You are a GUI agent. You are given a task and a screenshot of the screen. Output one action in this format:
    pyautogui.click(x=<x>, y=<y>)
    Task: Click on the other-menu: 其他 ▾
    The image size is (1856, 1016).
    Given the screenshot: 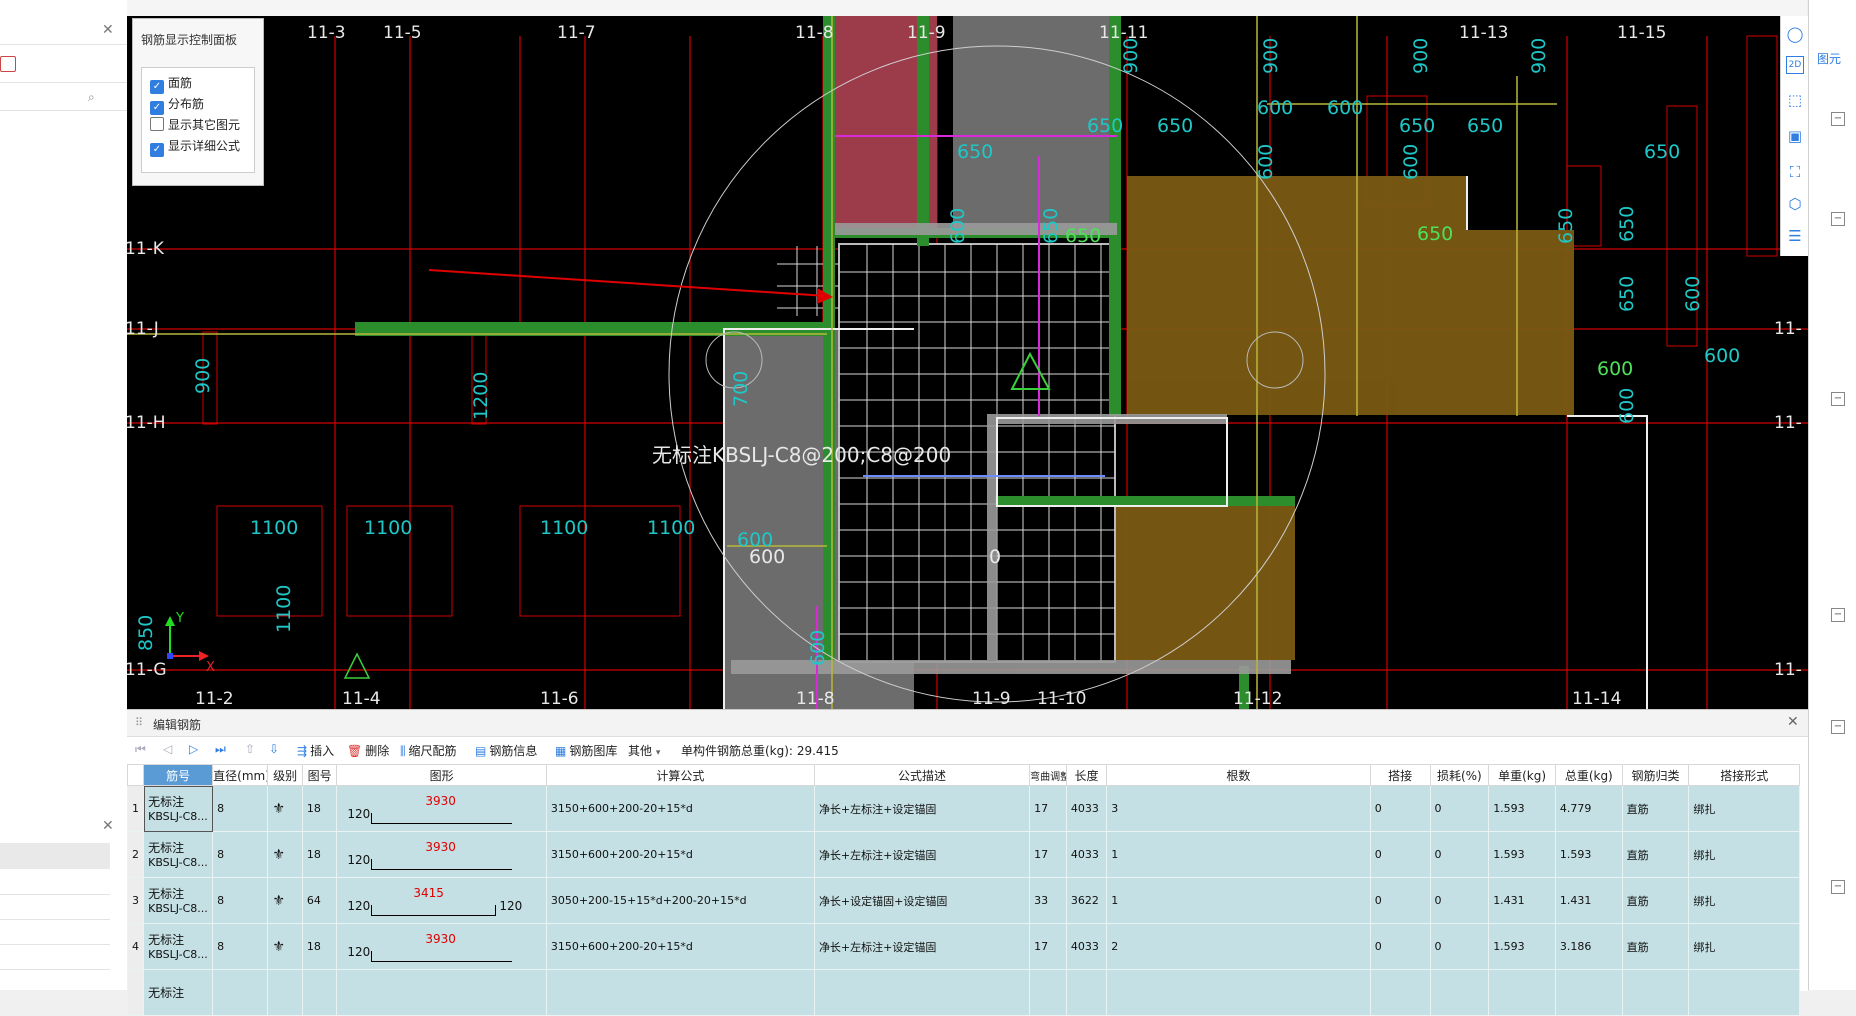 What is the action you would take?
    pyautogui.click(x=644, y=751)
    